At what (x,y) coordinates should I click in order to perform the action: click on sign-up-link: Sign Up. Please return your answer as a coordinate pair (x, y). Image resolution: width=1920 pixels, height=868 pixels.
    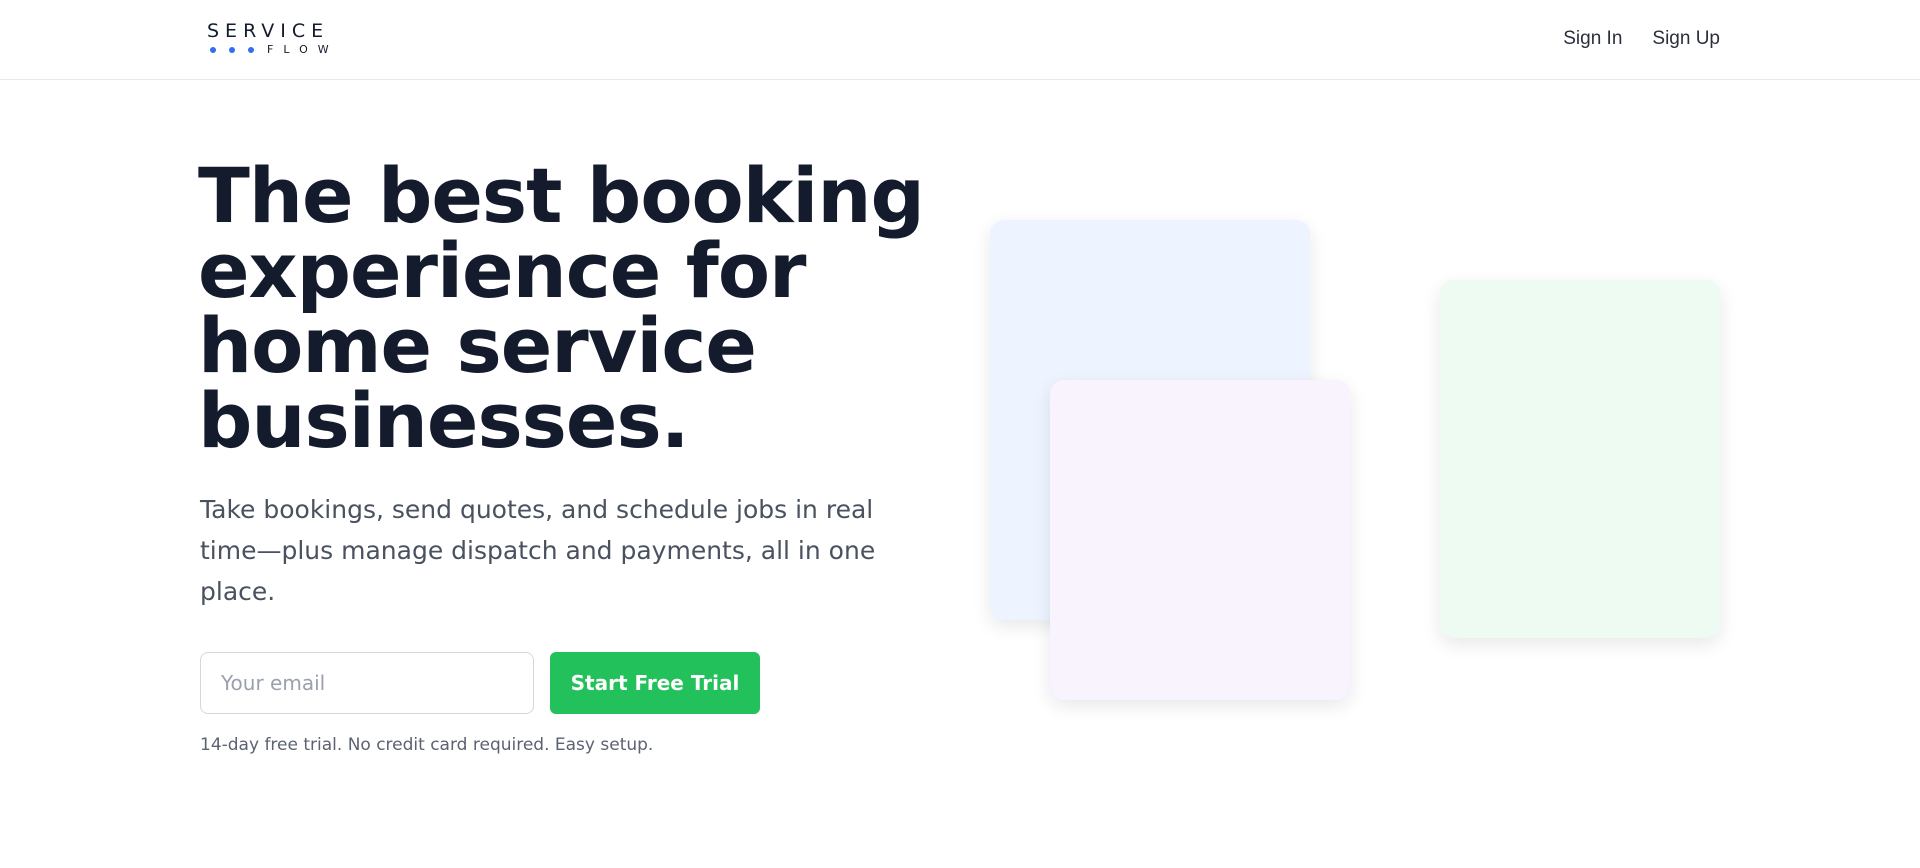
    Looking at the image, I should click on (1686, 39).